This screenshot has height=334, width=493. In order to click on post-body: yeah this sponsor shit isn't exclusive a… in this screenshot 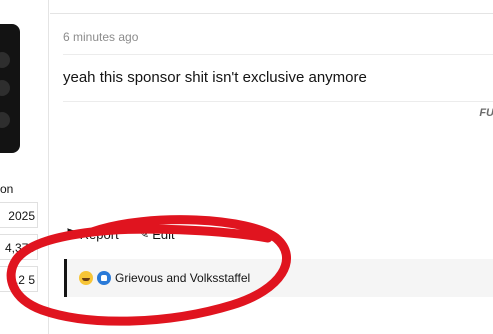, I will do `click(215, 77)`.